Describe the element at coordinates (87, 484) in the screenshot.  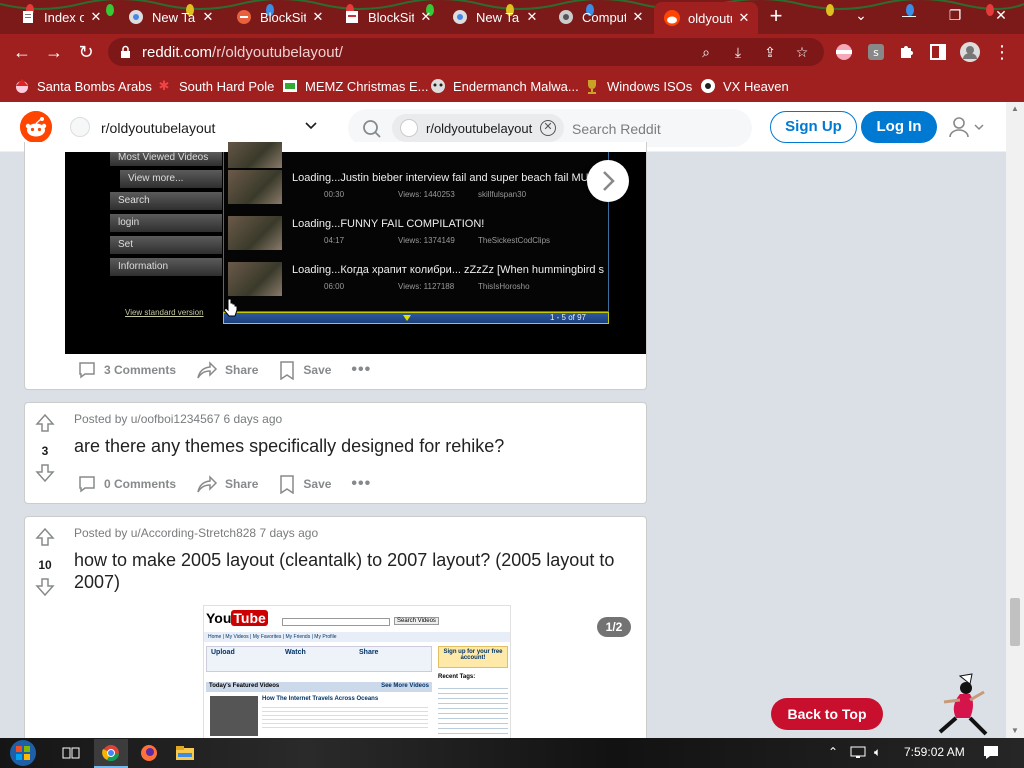
I see `comment-icon` at that location.